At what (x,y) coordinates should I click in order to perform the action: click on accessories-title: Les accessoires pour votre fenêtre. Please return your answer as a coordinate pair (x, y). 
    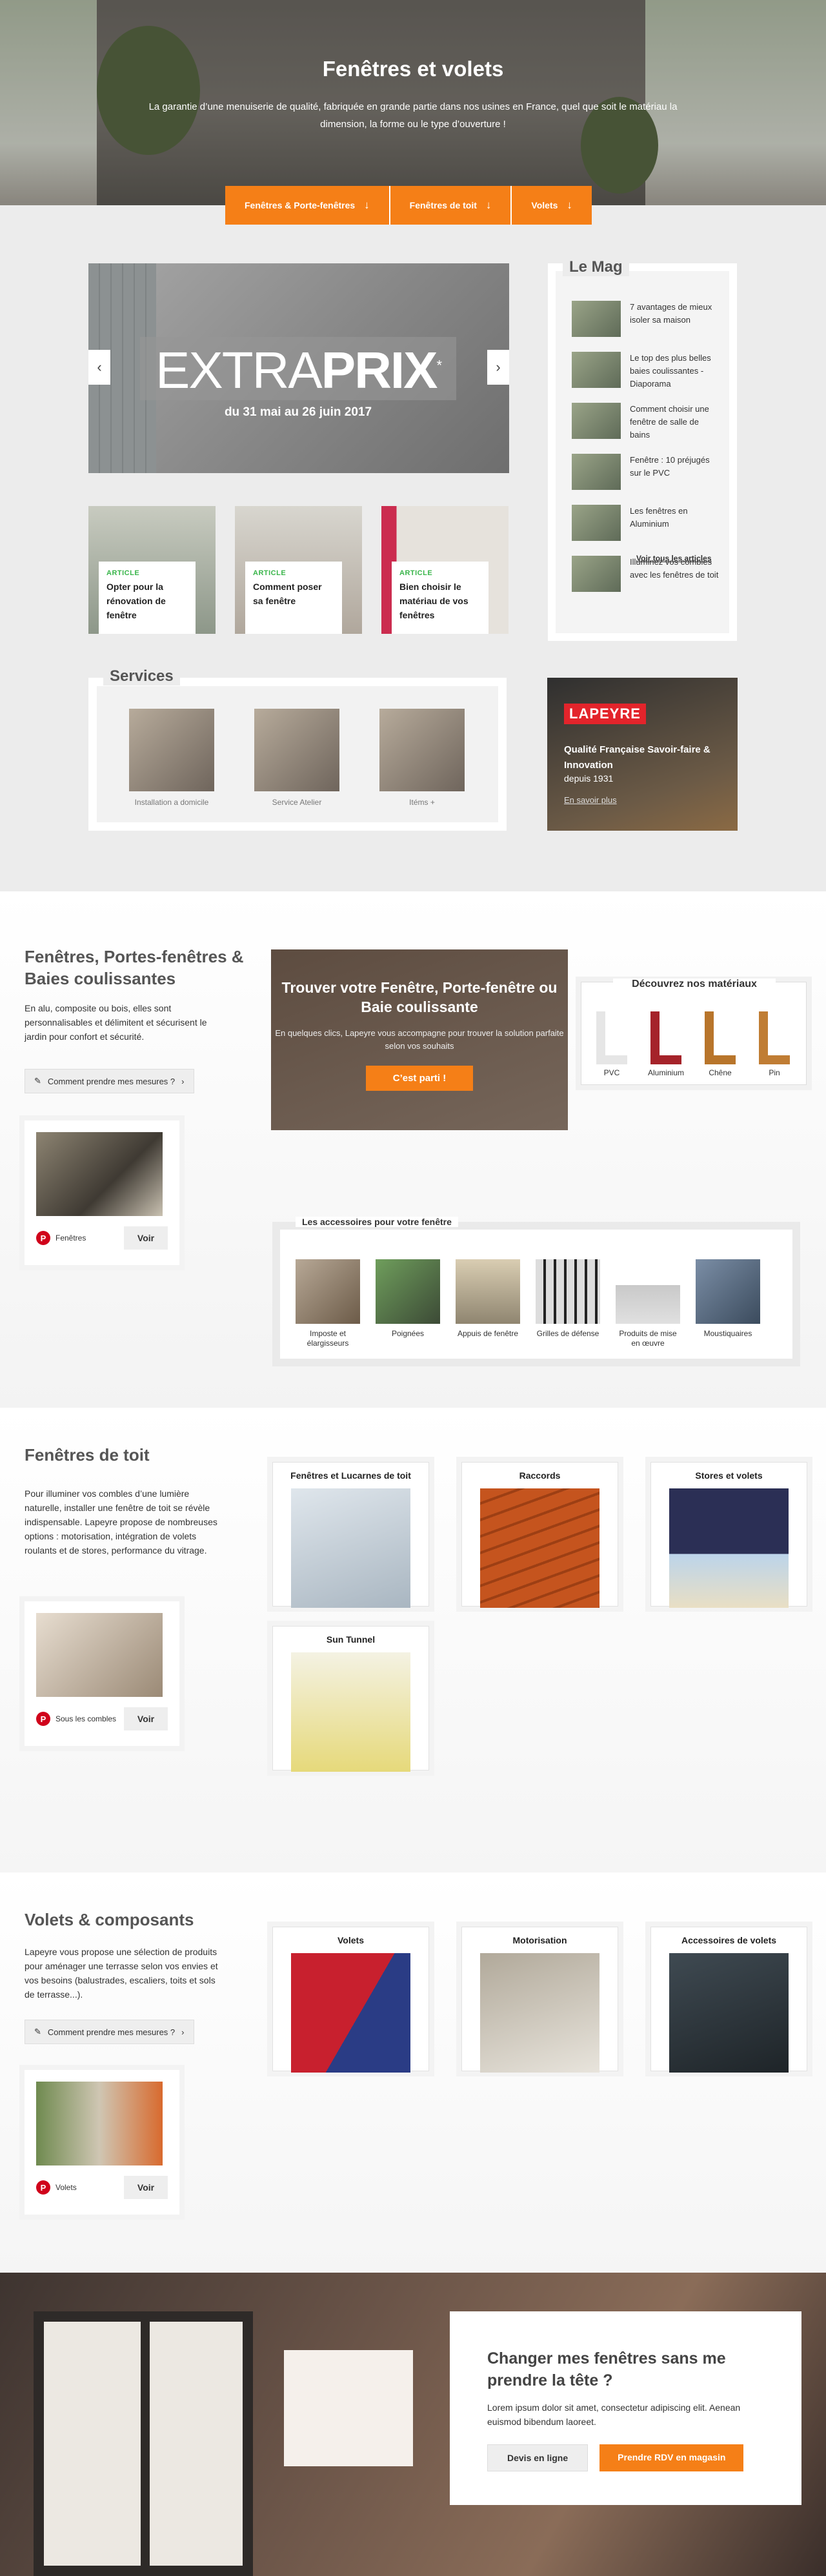
    Looking at the image, I should click on (377, 1222).